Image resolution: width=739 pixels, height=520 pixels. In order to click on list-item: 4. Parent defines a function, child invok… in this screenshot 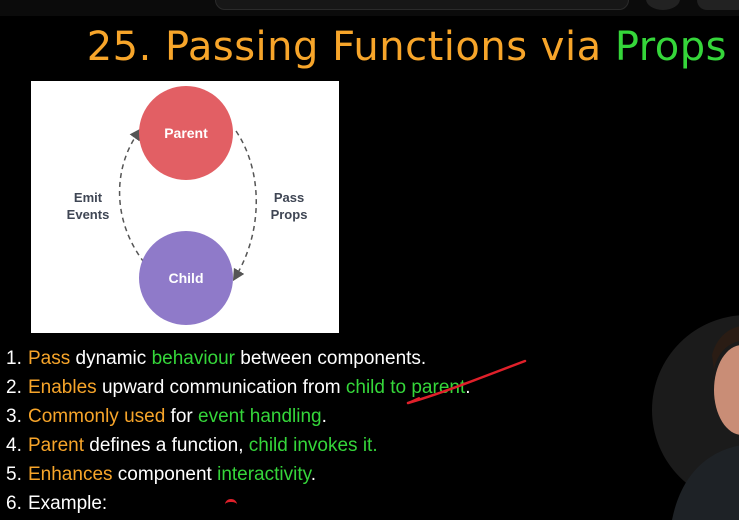, I will do `click(238, 445)`.